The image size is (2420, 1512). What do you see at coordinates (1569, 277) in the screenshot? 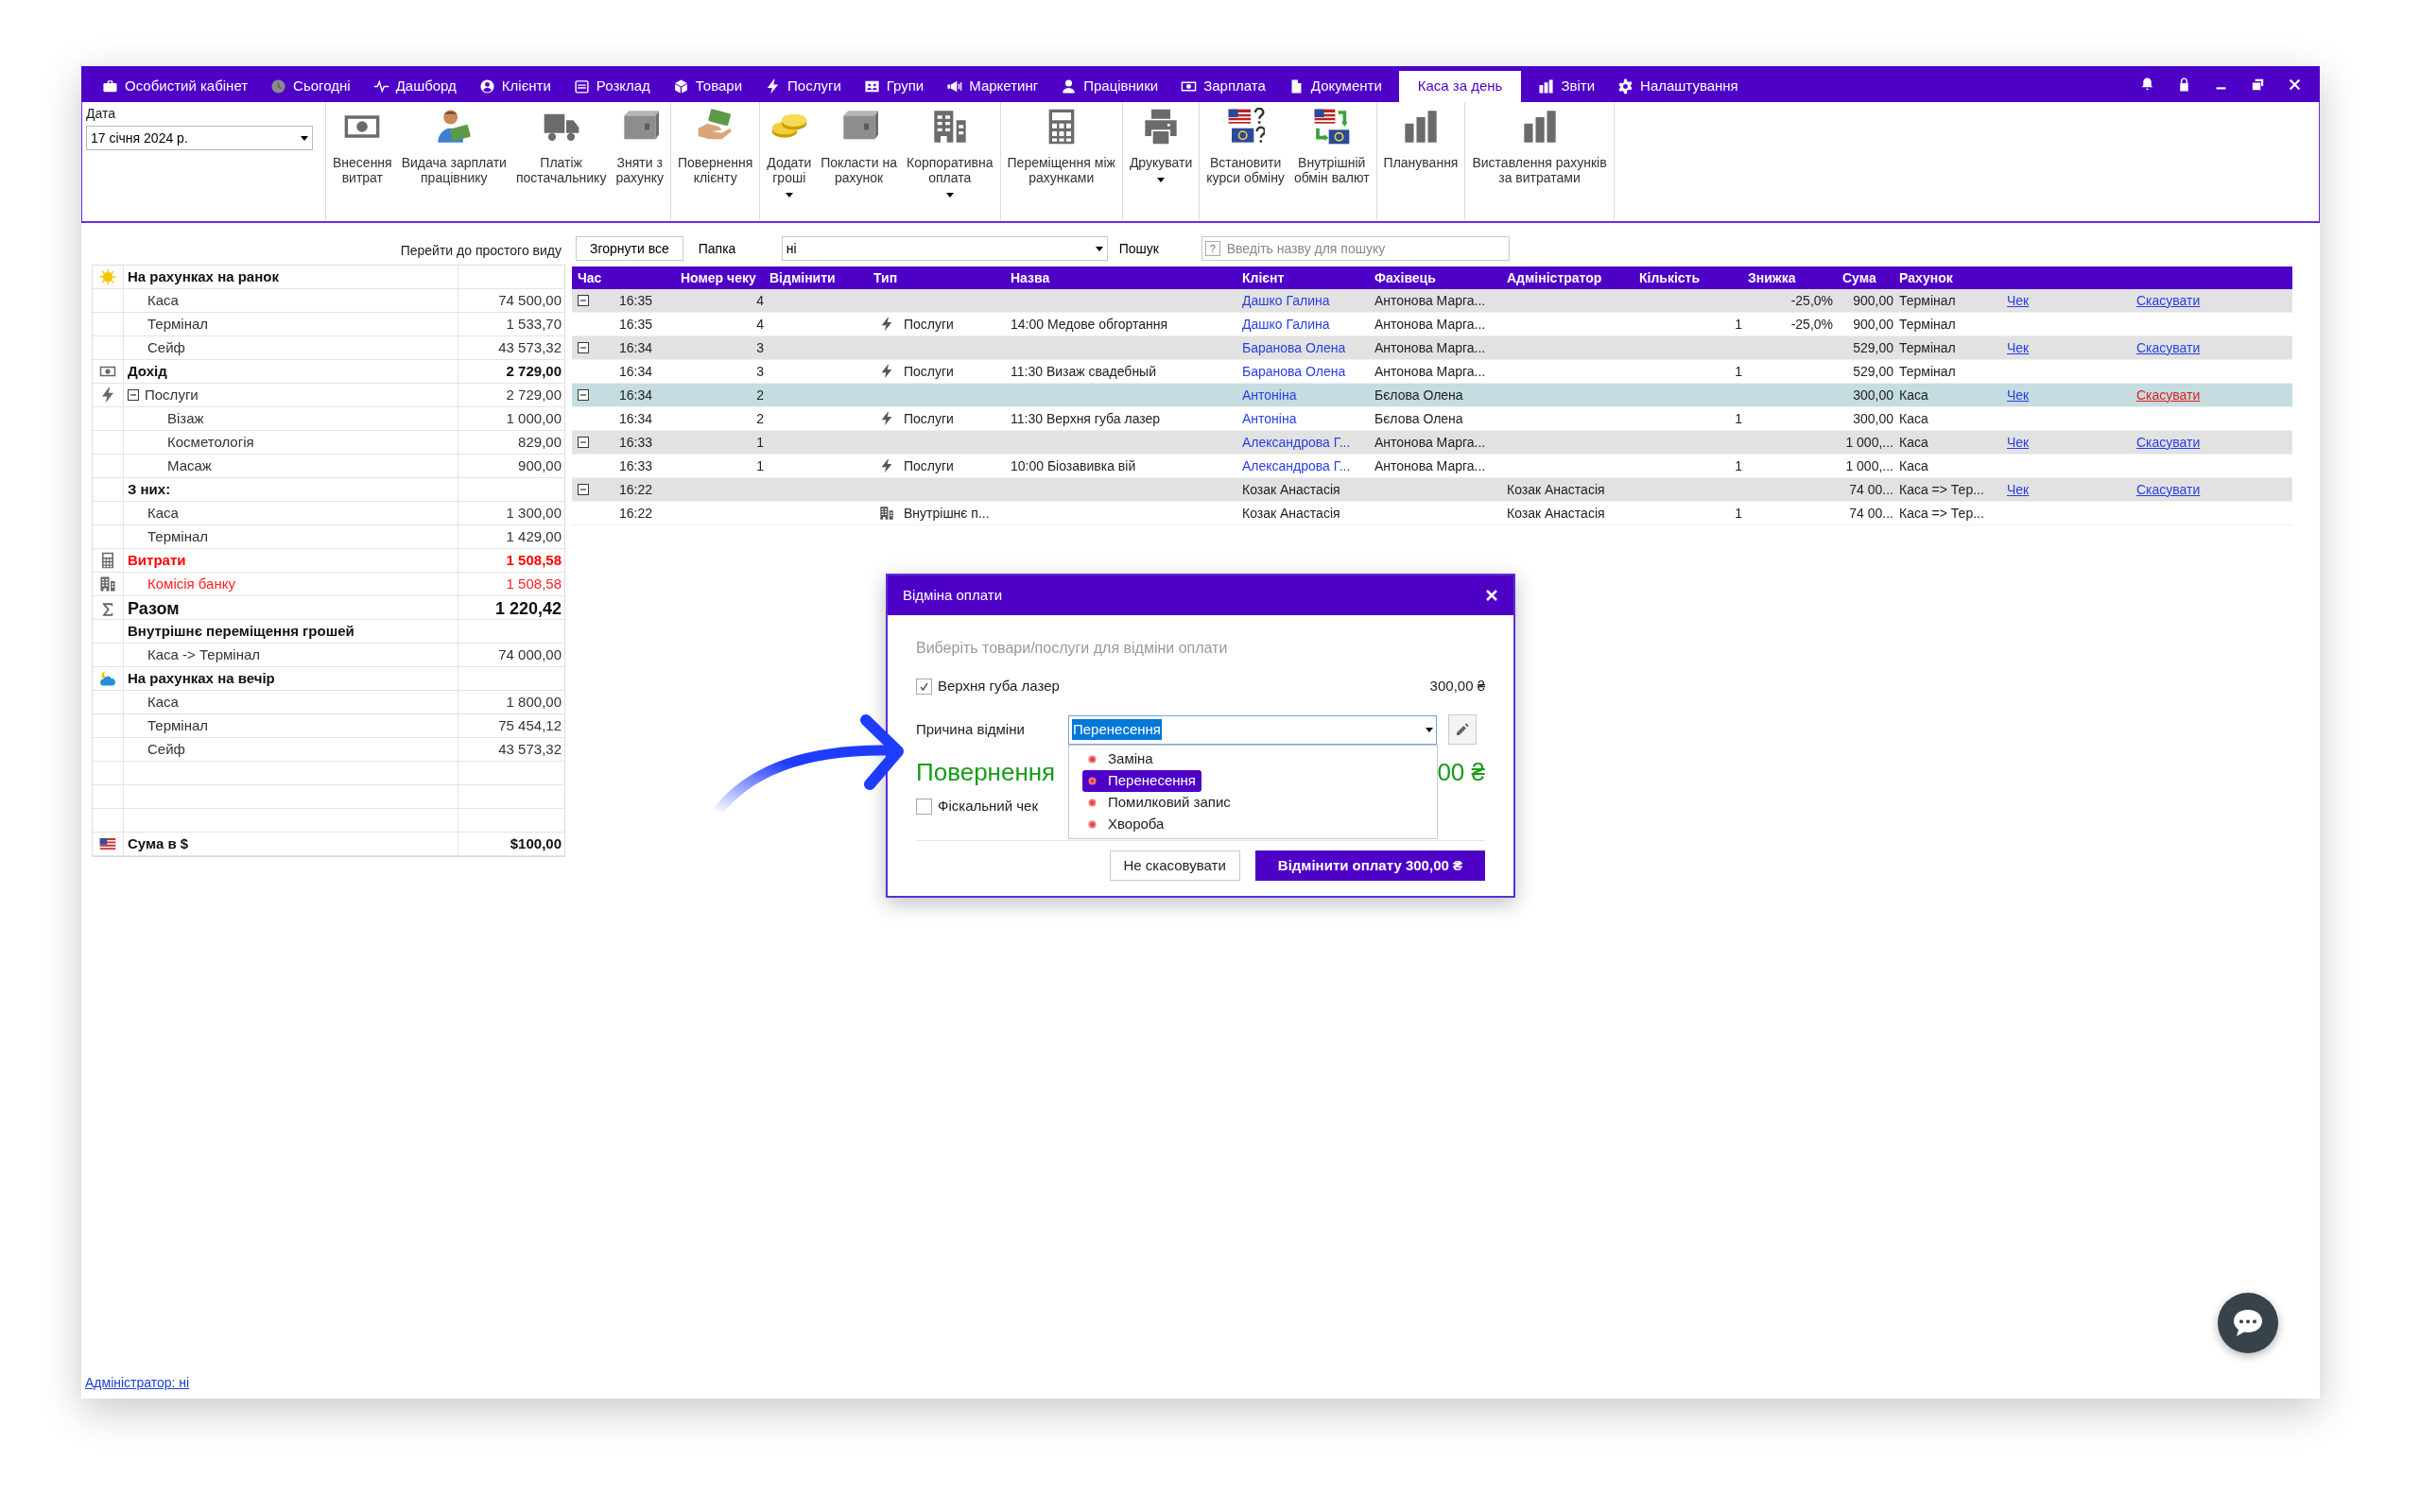
I see `column-header: Адміністратор` at bounding box center [1569, 277].